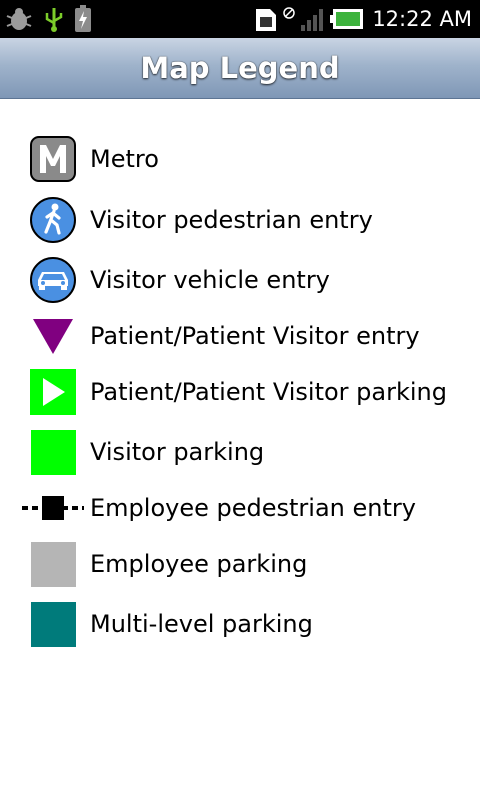 This screenshot has width=480, height=800. I want to click on legend-item-patient-entry: Patient/Patient Visitor entry, so click(240, 336).